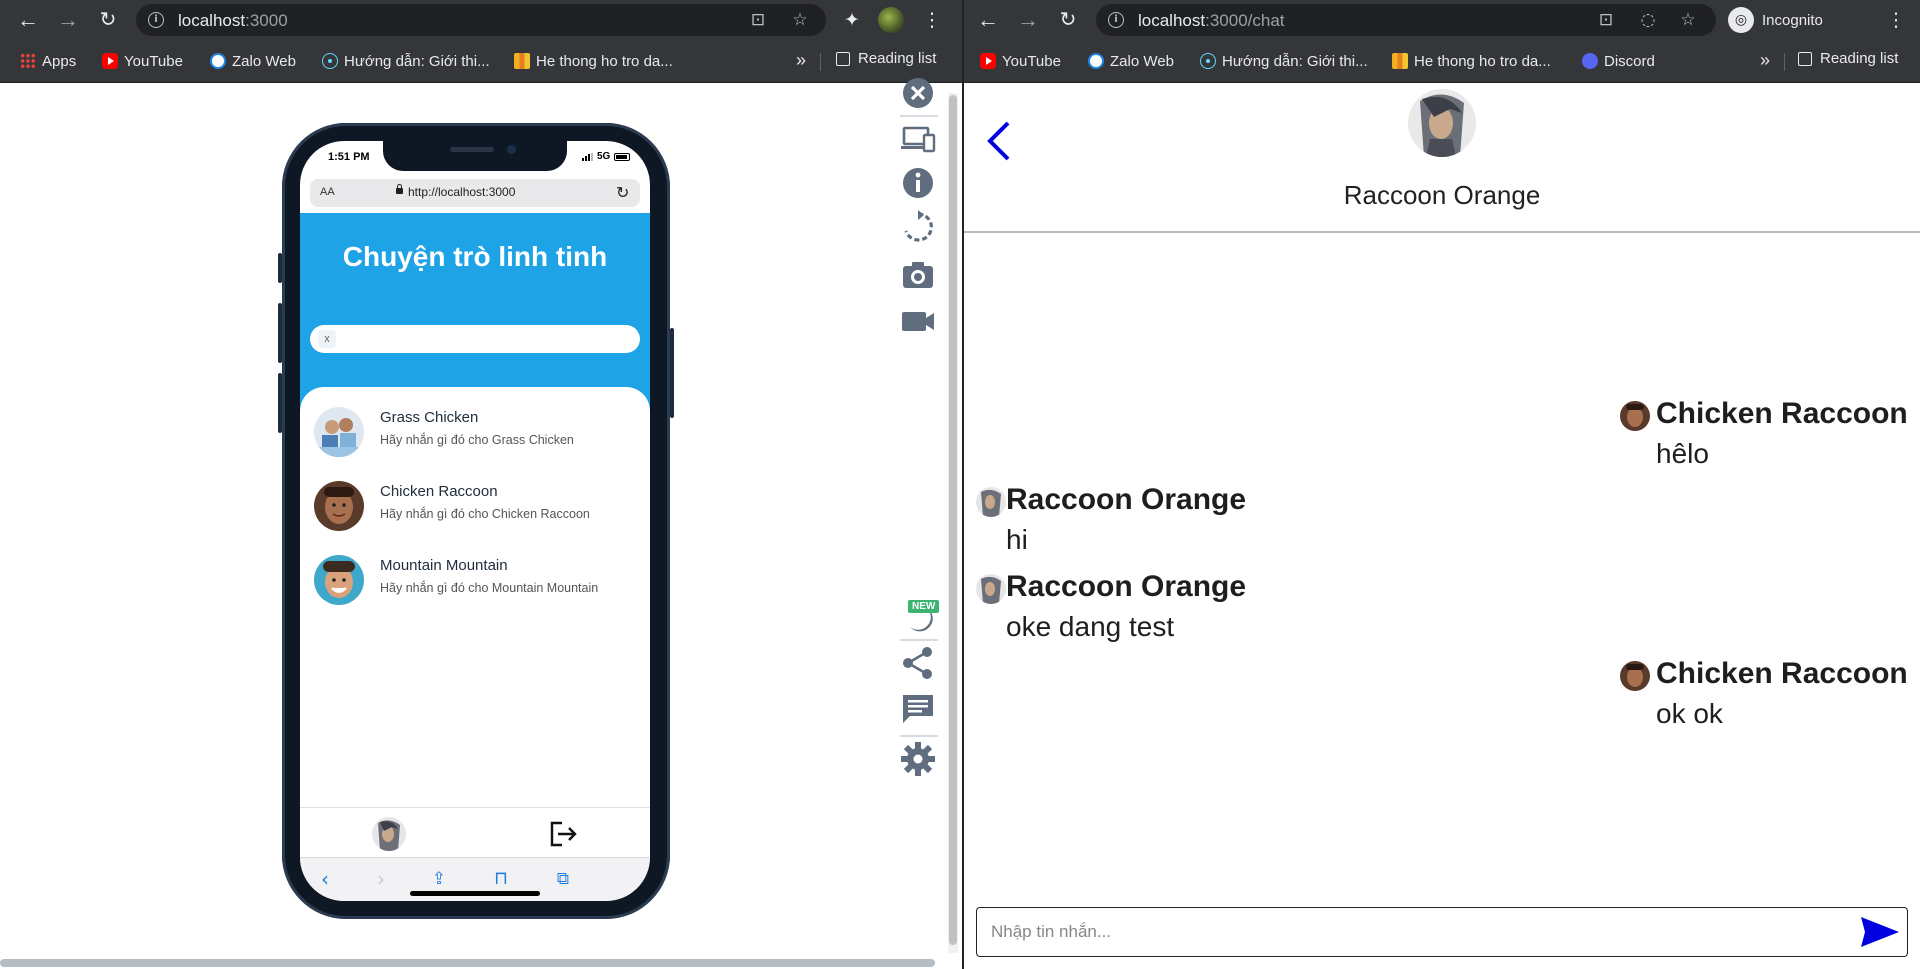 The height and width of the screenshot is (969, 1920). I want to click on back-chevron-icon, so click(1000, 141).